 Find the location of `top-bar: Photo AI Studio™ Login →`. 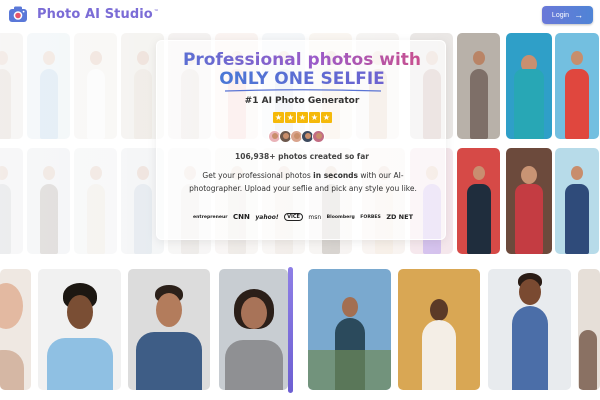

top-bar: Photo AI Studio™ Login → is located at coordinates (300, 16).